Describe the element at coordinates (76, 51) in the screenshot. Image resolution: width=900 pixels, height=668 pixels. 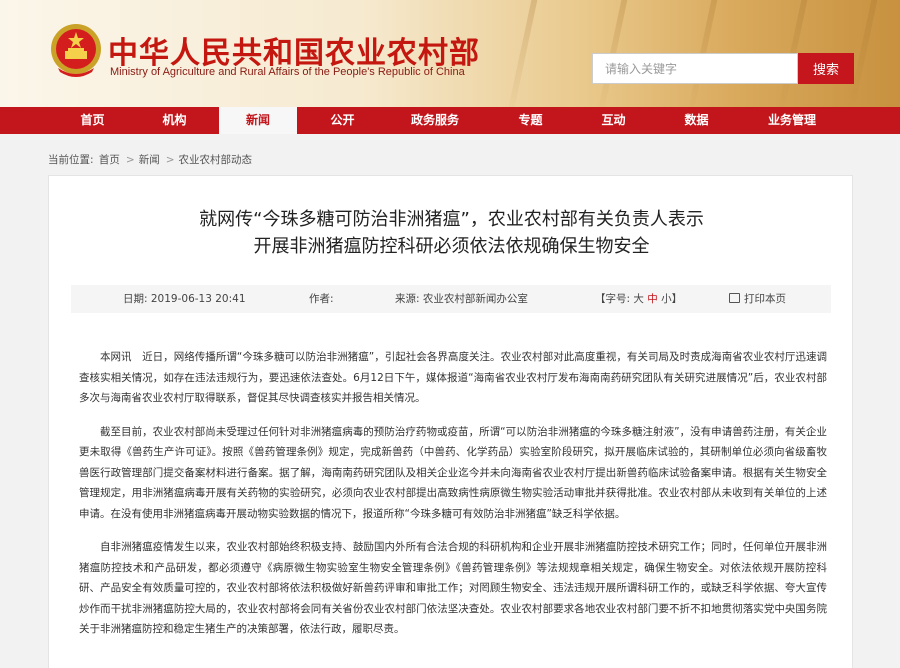
I see `national-emblem-icon` at that location.